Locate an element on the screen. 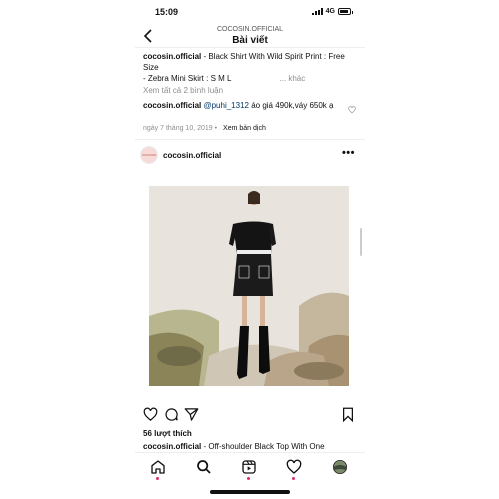 This screenshot has width=499, height=499. profile-avatar is located at coordinates (341, 468).